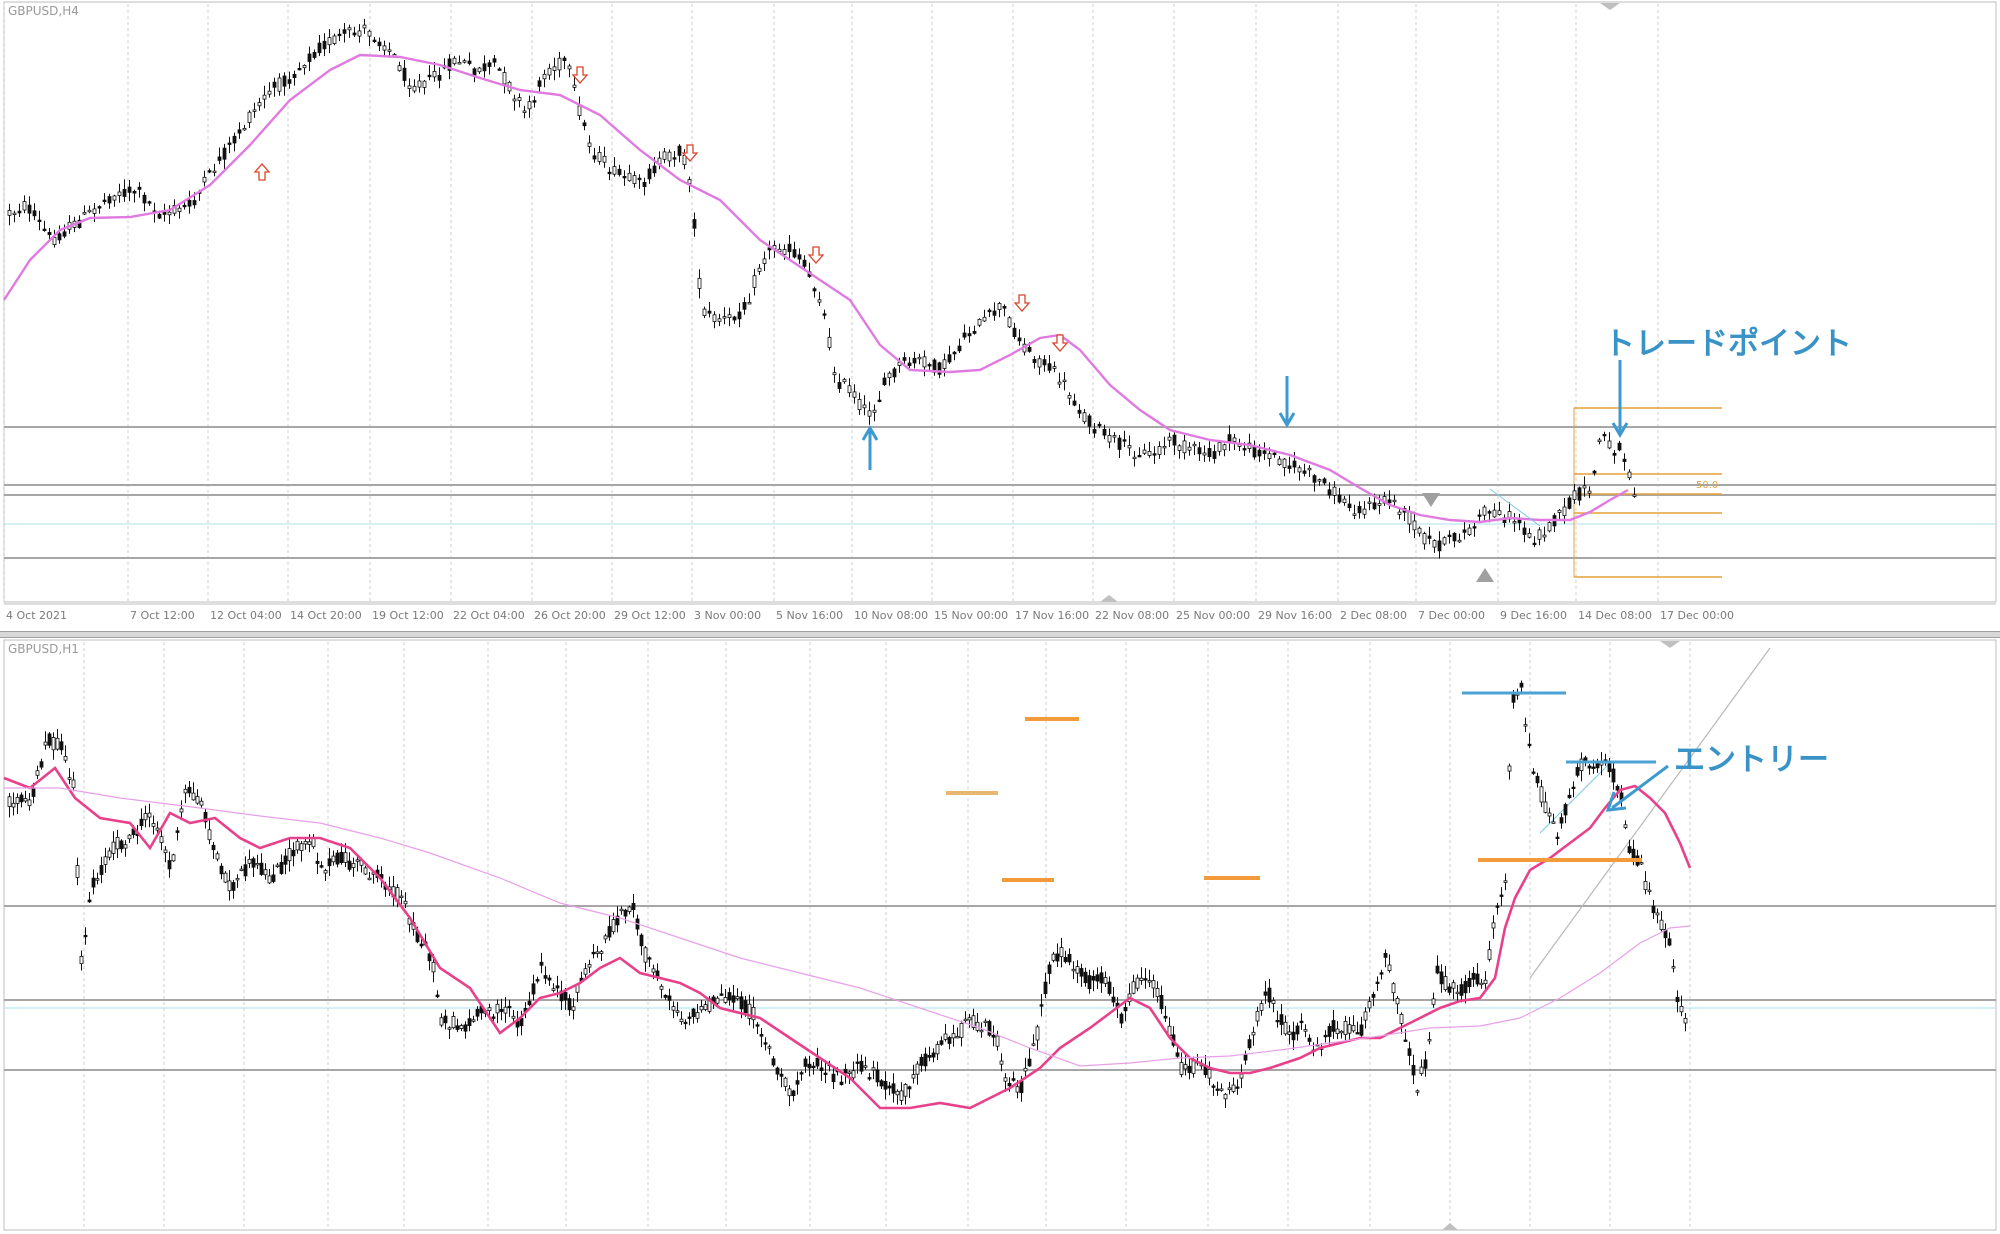  What do you see at coordinates (1615, 615) in the screenshot?
I see `x-axis-label: 14 Dec 08:00` at bounding box center [1615, 615].